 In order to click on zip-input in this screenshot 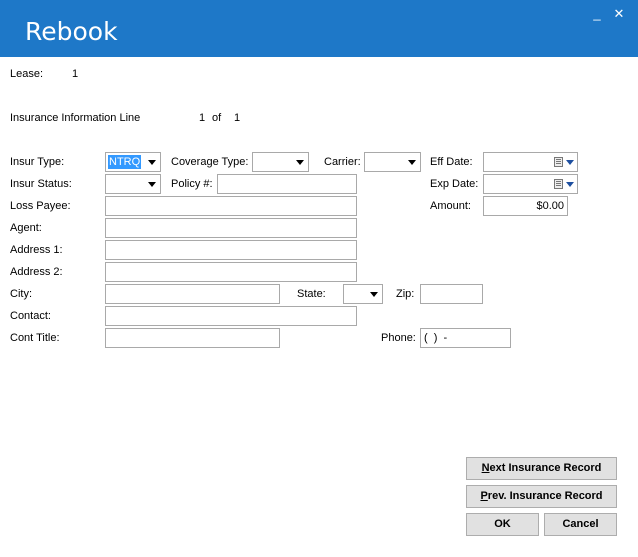, I will do `click(451, 294)`.